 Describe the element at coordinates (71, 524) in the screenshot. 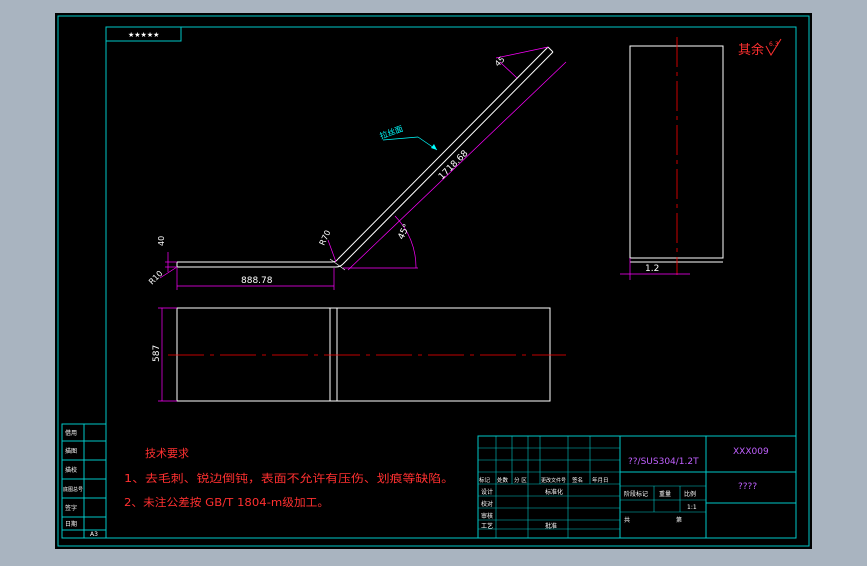

I see `side-row-6: 日期` at that location.